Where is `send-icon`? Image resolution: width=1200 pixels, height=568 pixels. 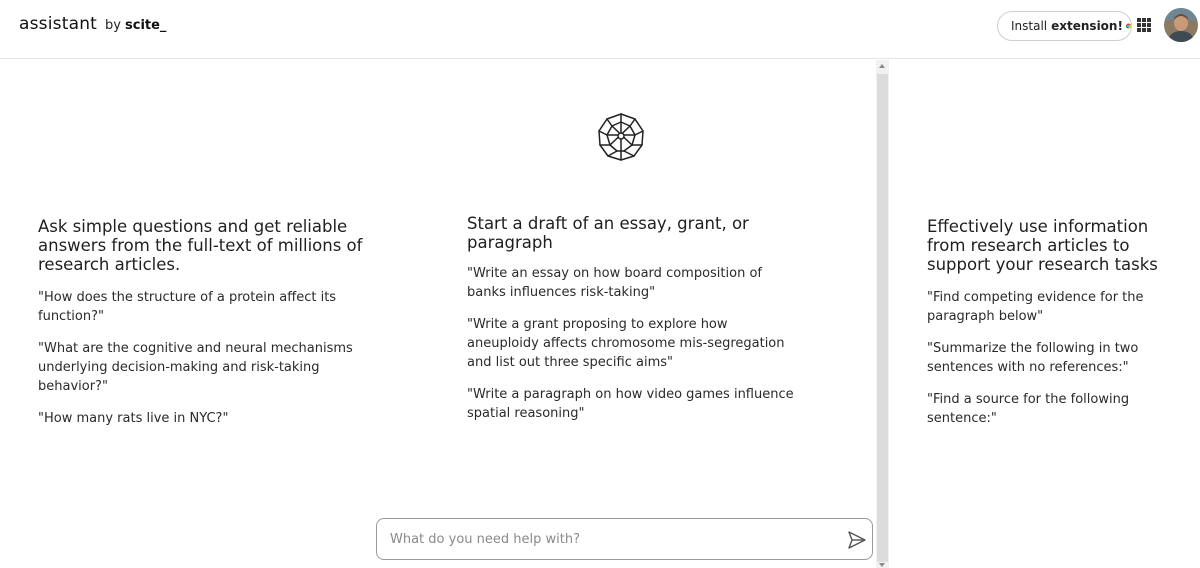
send-icon is located at coordinates (857, 540).